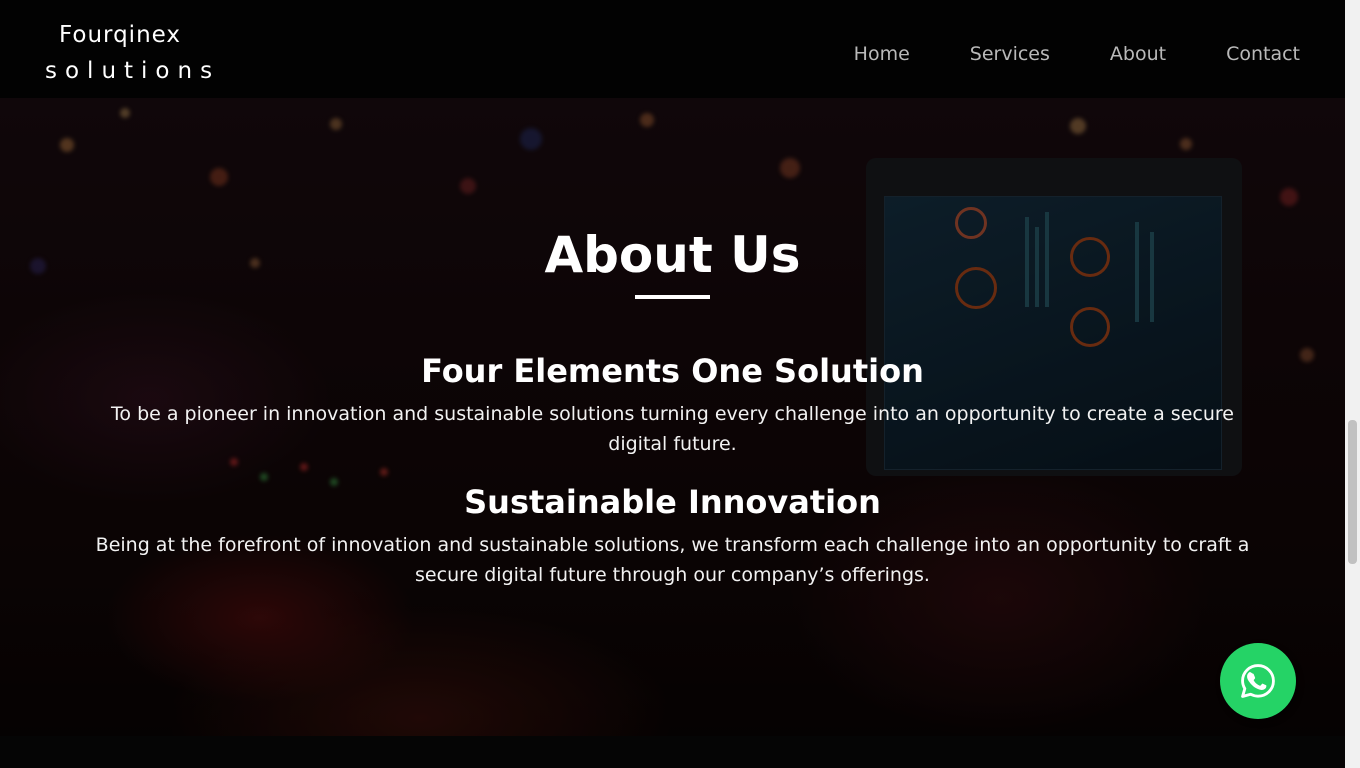  Describe the element at coordinates (672, 752) in the screenshot. I see `bottom-strip` at that location.